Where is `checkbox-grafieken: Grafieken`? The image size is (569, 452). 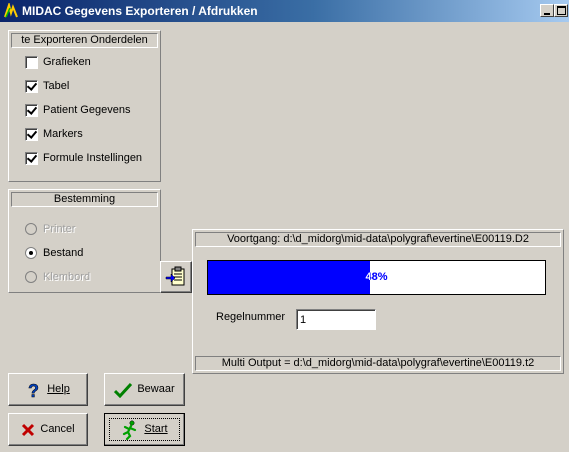 checkbox-grafieken: Grafieken is located at coordinates (58, 63).